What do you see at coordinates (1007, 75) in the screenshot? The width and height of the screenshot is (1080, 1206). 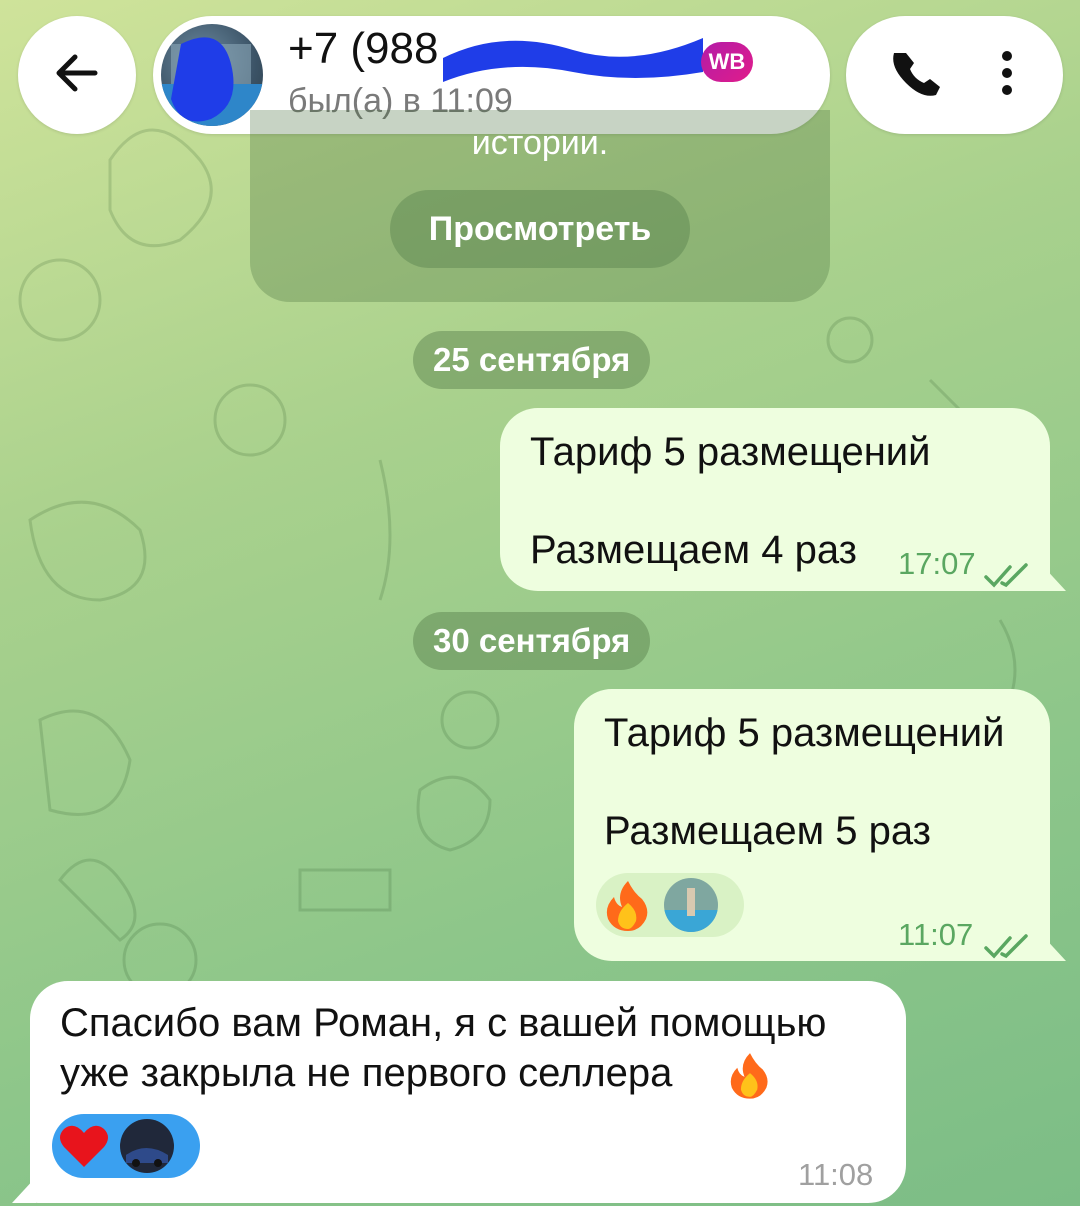 I see `more-vertical-icon` at bounding box center [1007, 75].